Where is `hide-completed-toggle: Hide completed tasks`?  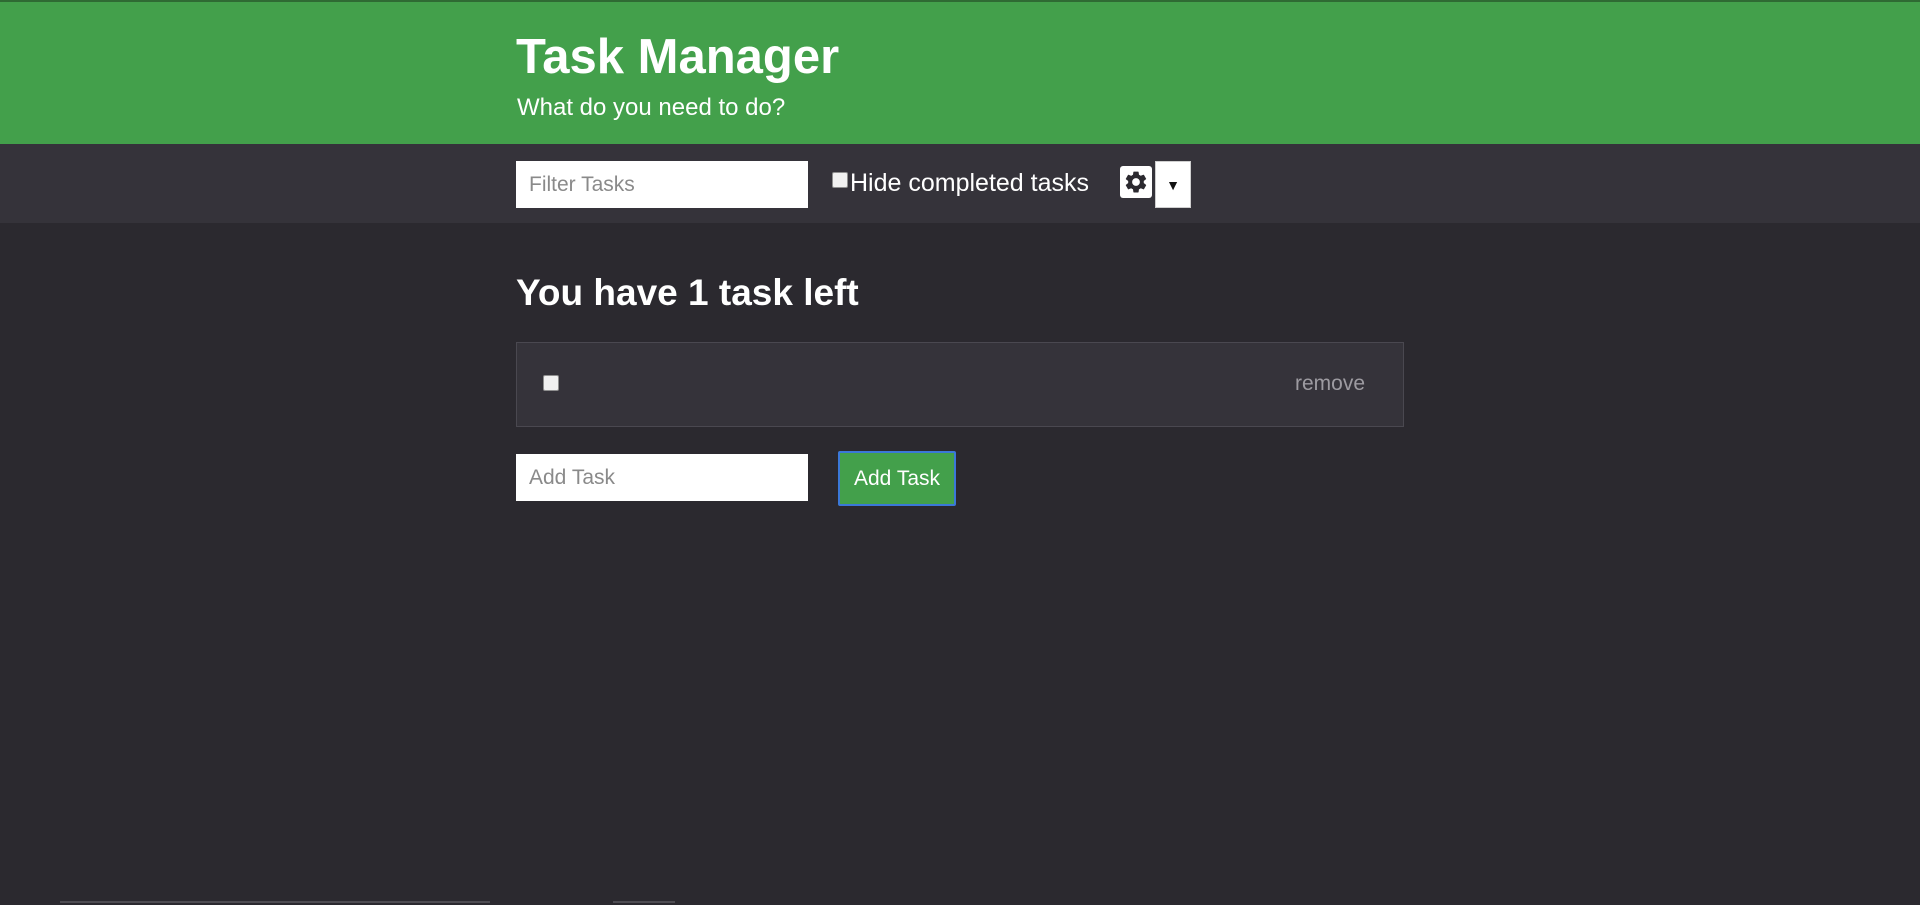
hide-completed-toggle: Hide completed tasks is located at coordinates (960, 183).